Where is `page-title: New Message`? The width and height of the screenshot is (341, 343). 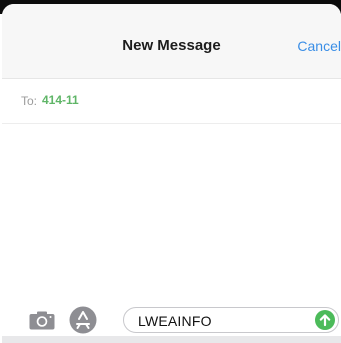 page-title: New Message is located at coordinates (171, 45).